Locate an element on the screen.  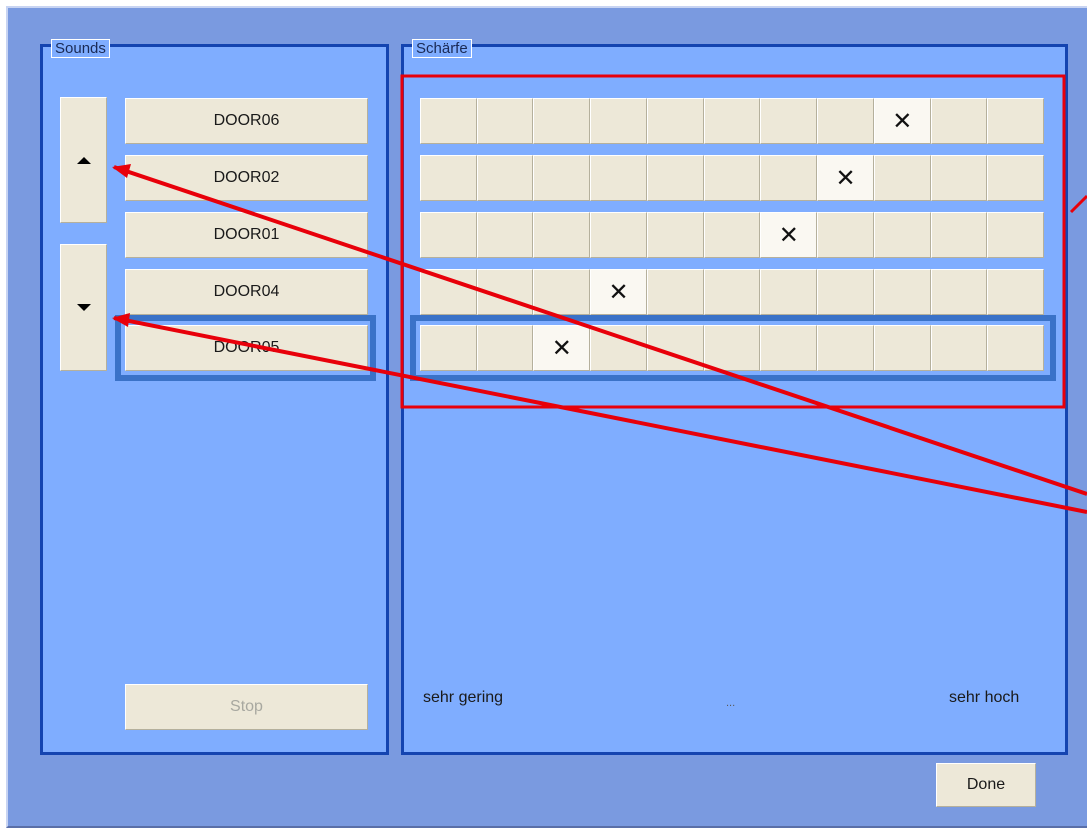
rating-row-door02: ✕ is located at coordinates (732, 178).